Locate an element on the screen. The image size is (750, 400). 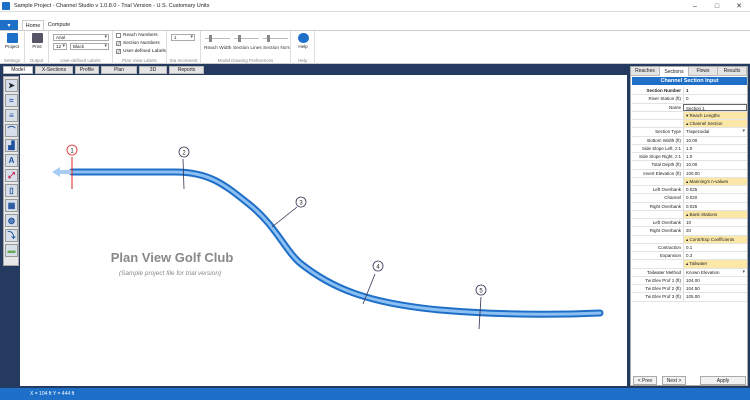
property-value: Section 1 is located at coordinates (715, 107).